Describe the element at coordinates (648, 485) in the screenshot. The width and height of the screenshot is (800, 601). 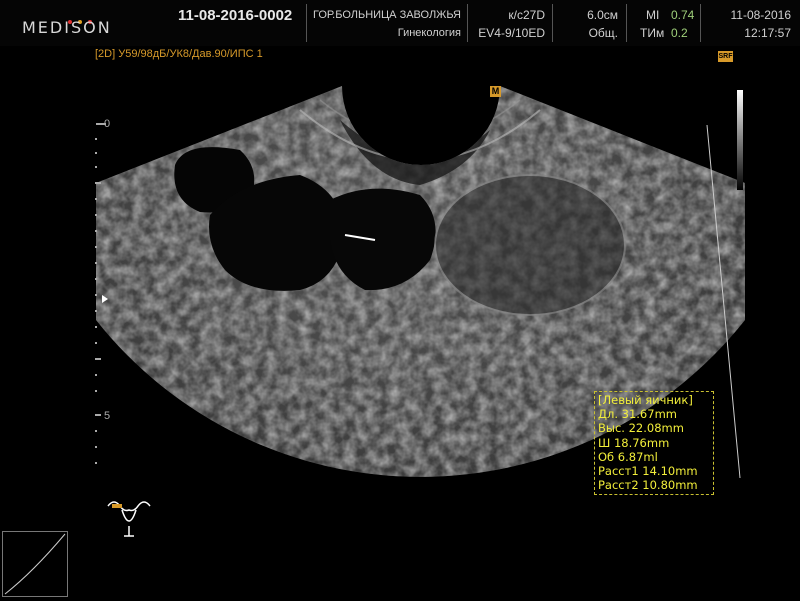
I see `measurement-dist2: Расст2 10.80mm` at that location.